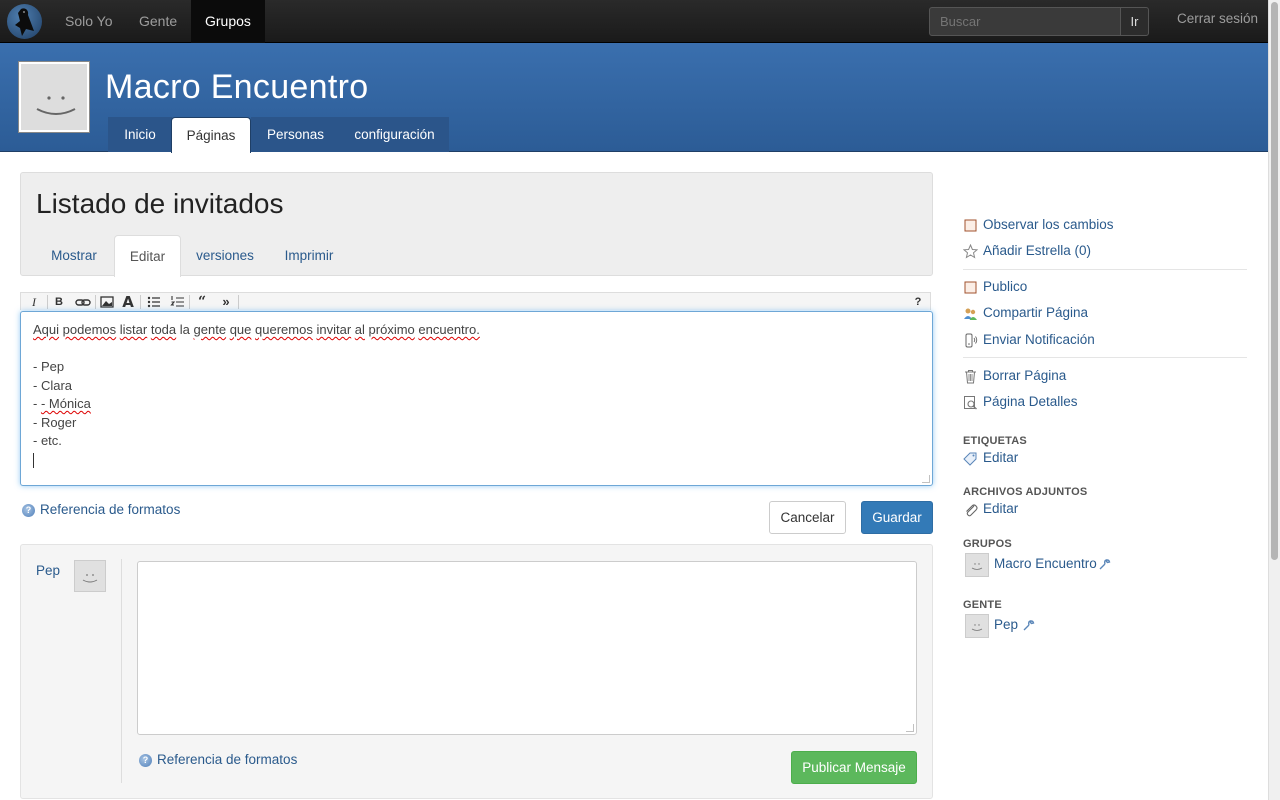  Describe the element at coordinates (33, 460) in the screenshot. I see `text-caret` at that location.